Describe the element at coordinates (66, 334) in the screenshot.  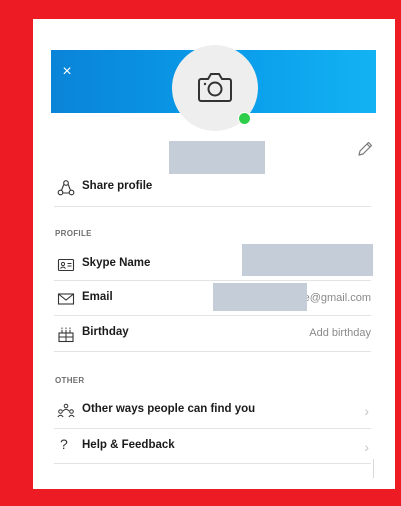
I see `birthday-cake-icon` at that location.